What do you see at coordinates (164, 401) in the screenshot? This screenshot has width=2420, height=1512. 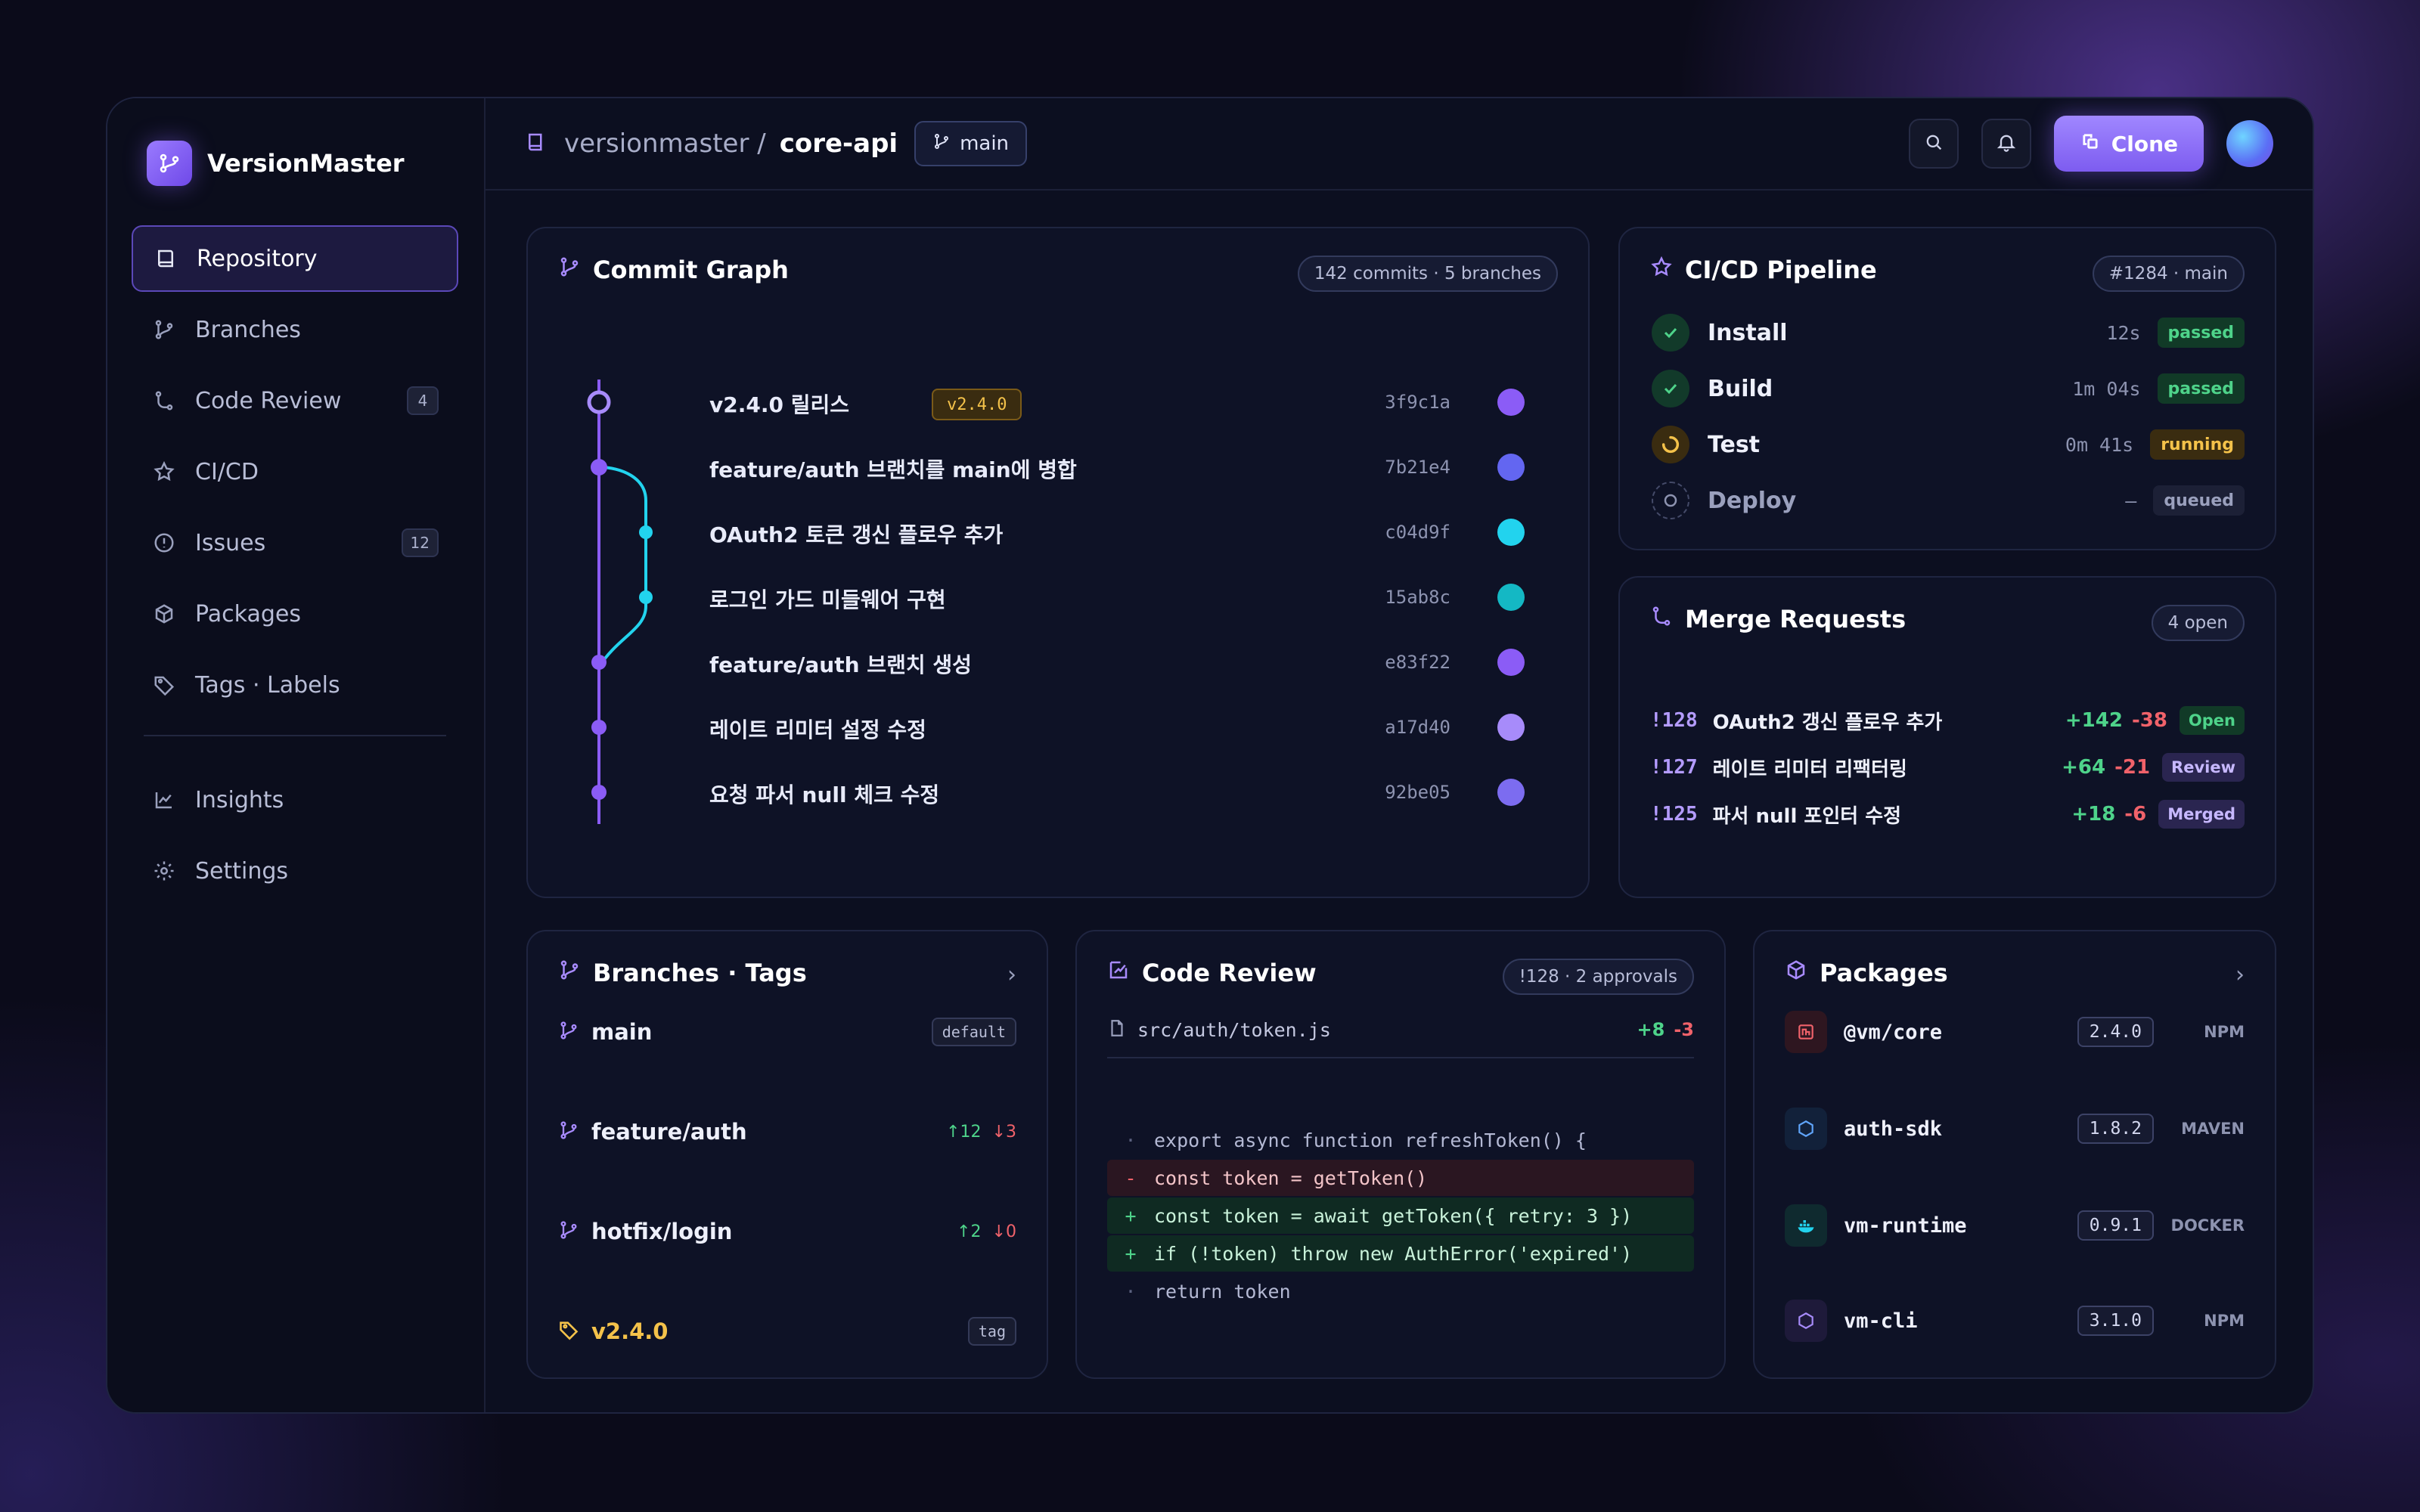 I see `pull-request-icon` at bounding box center [164, 401].